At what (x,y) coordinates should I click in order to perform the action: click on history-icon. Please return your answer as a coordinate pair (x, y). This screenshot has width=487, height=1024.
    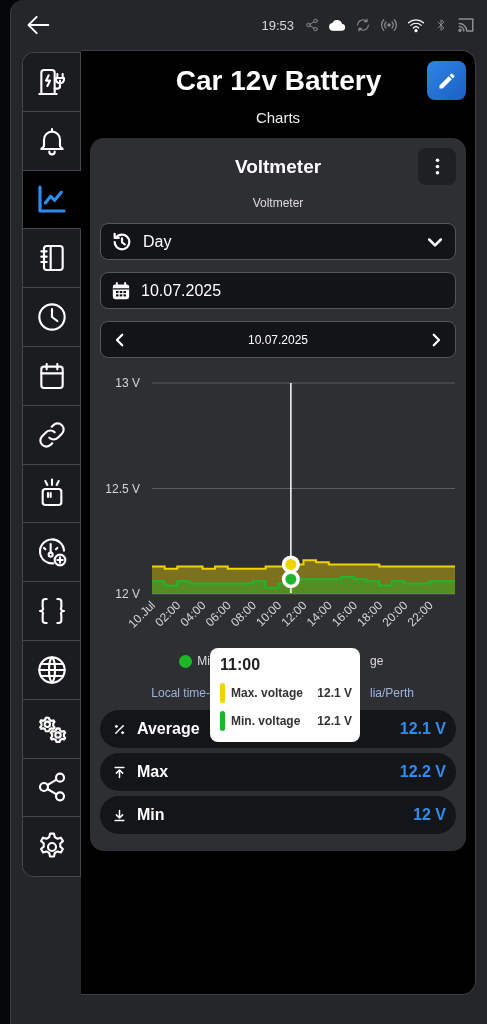
    Looking at the image, I should click on (122, 241).